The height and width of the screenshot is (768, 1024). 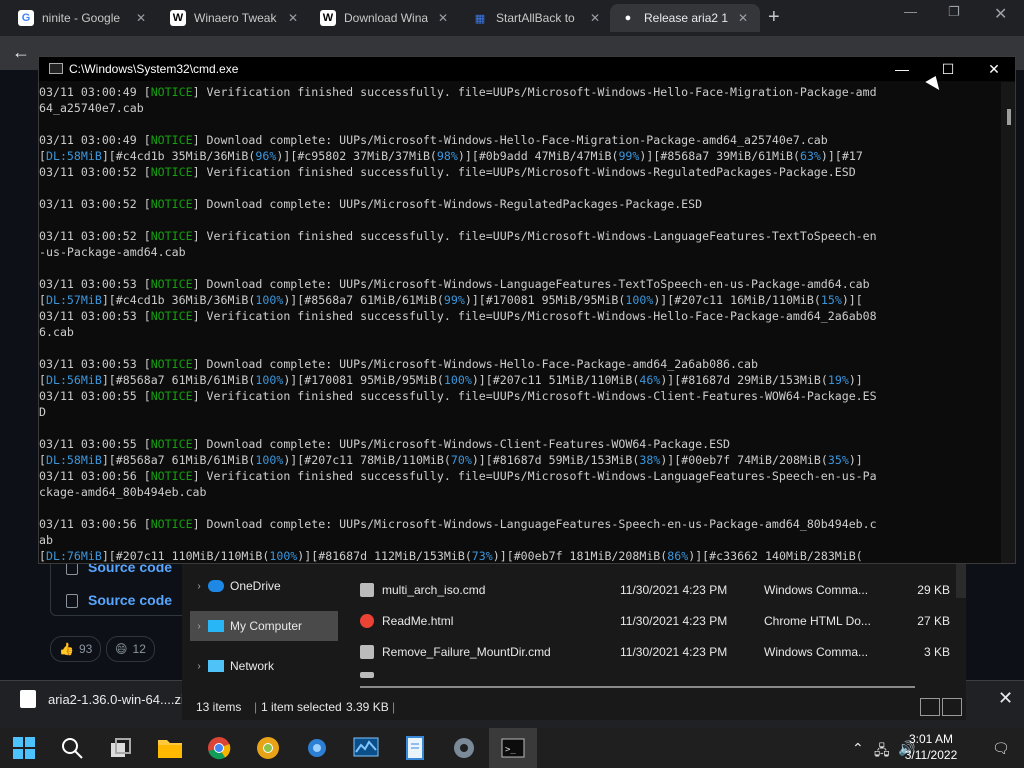 What do you see at coordinates (1001, 748) in the screenshot?
I see `notification-icon: 🗨` at bounding box center [1001, 748].